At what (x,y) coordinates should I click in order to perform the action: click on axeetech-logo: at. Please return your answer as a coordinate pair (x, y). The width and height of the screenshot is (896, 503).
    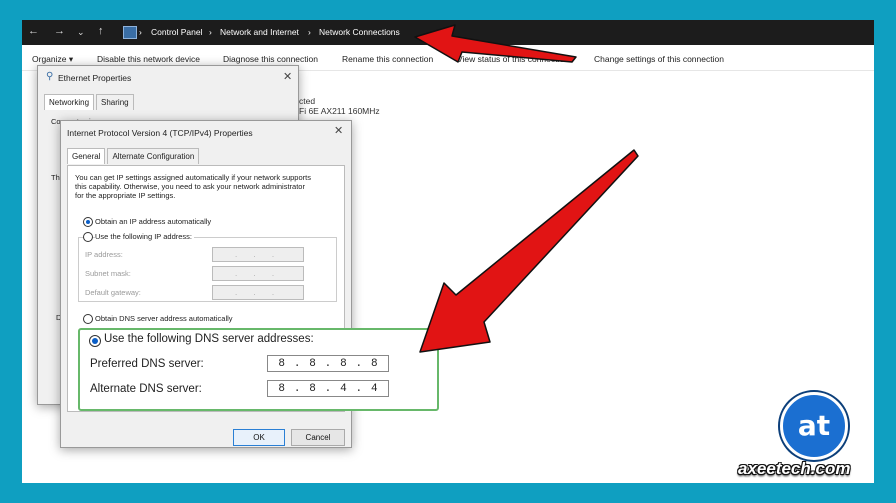
    Looking at the image, I should click on (814, 426).